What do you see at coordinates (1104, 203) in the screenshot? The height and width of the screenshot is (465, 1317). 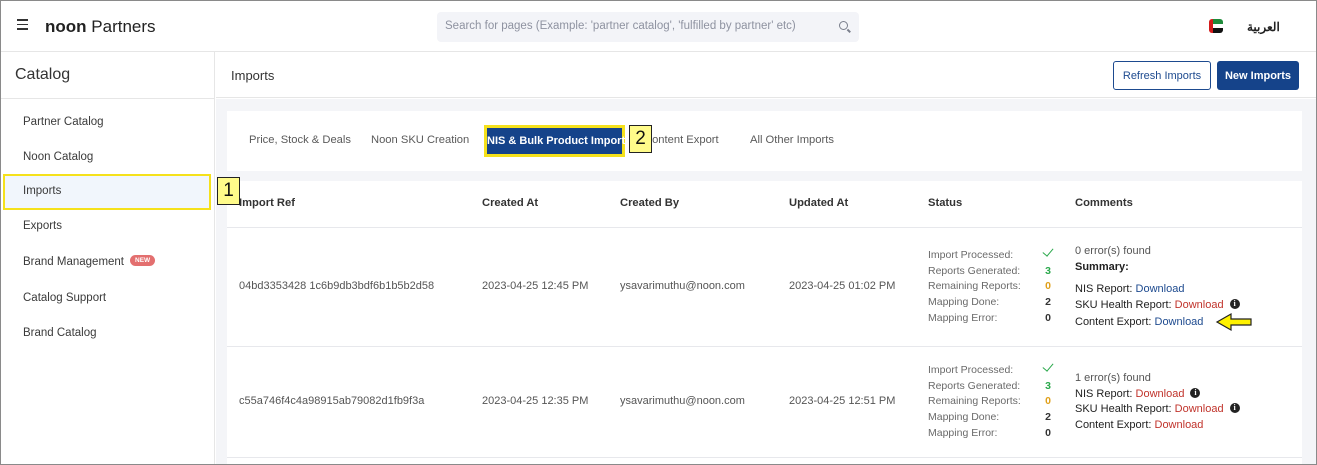 I see `column-header-comments: Comments` at bounding box center [1104, 203].